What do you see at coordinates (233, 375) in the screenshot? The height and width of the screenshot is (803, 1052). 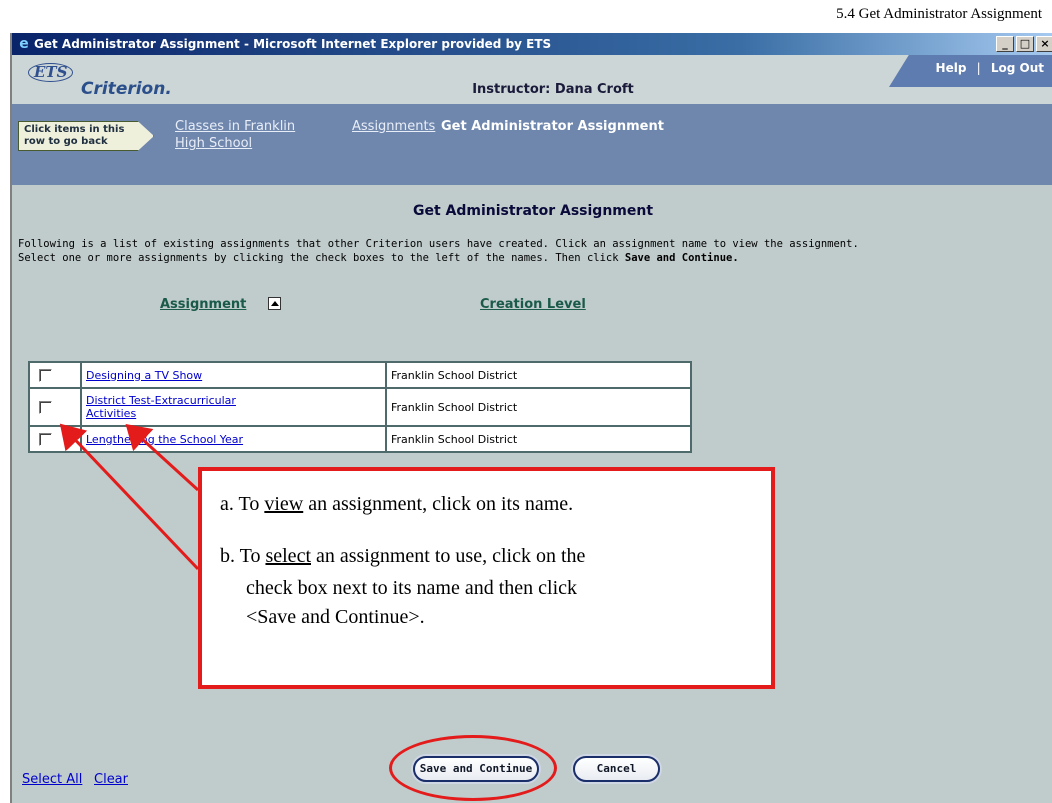 I see `assignment-name-cell: Designing a TV Show` at bounding box center [233, 375].